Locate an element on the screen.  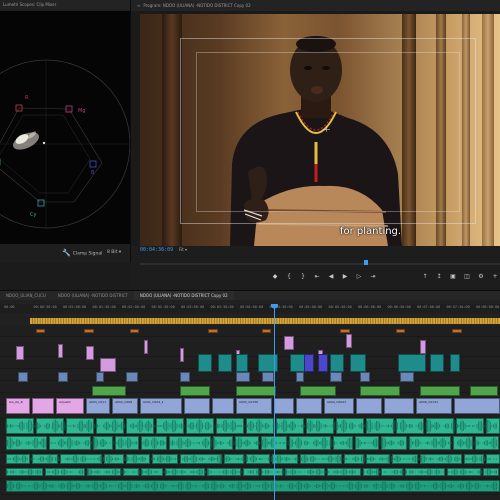
go-to-in-icon: ⇤ is located at coordinates (317, 277).